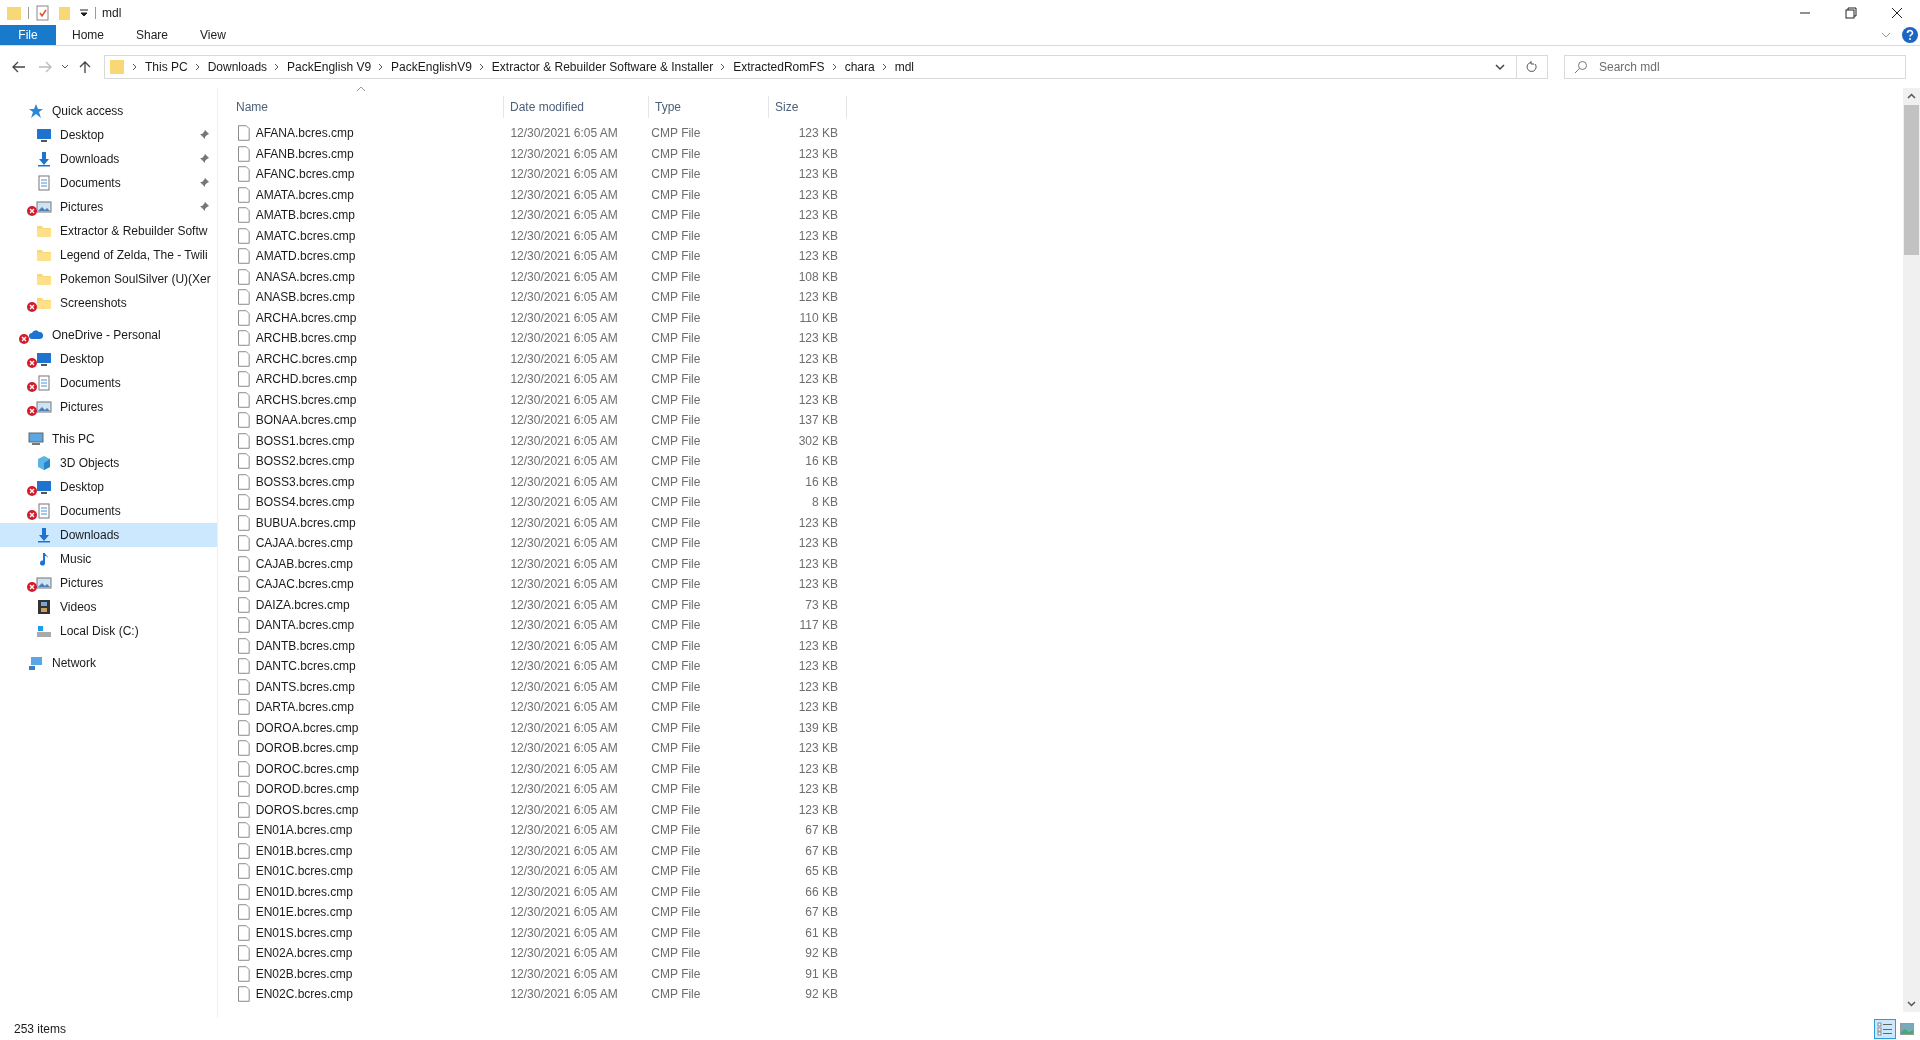 The width and height of the screenshot is (1920, 1040). I want to click on file-name: ANASA.bcres.cmp, so click(306, 277).